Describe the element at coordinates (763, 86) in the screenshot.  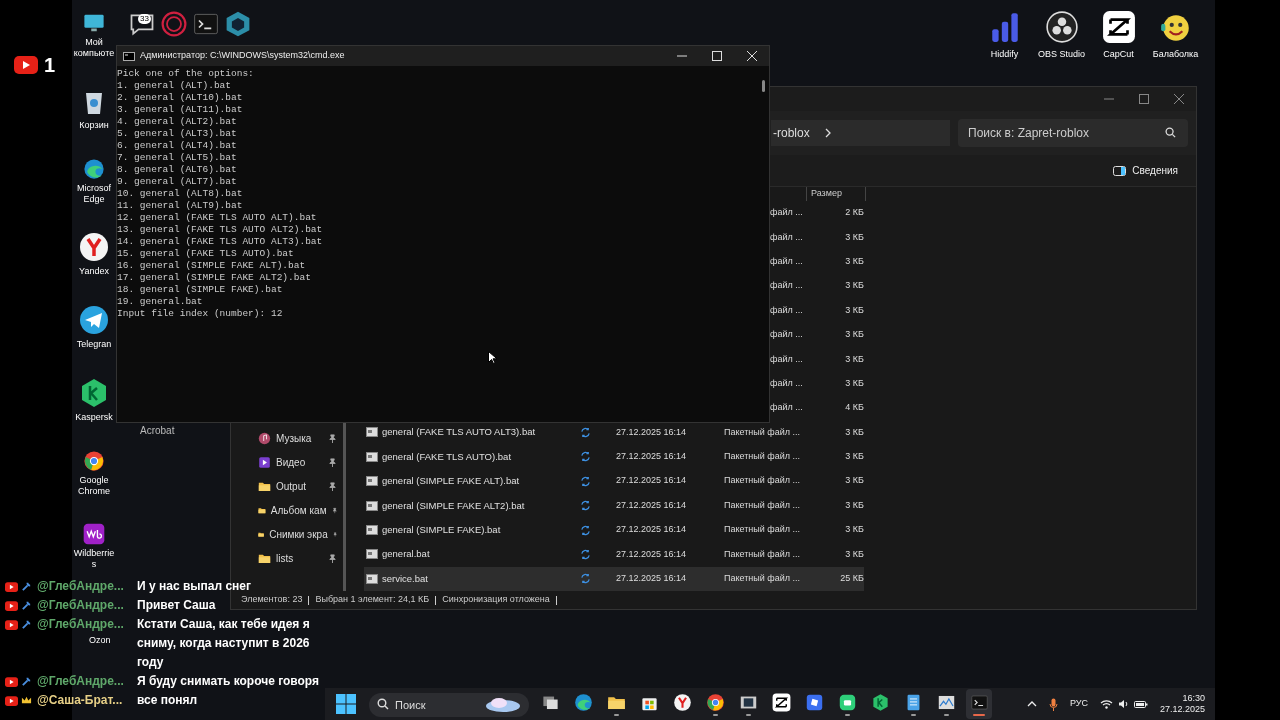
I see `scrollbar-thumb` at that location.